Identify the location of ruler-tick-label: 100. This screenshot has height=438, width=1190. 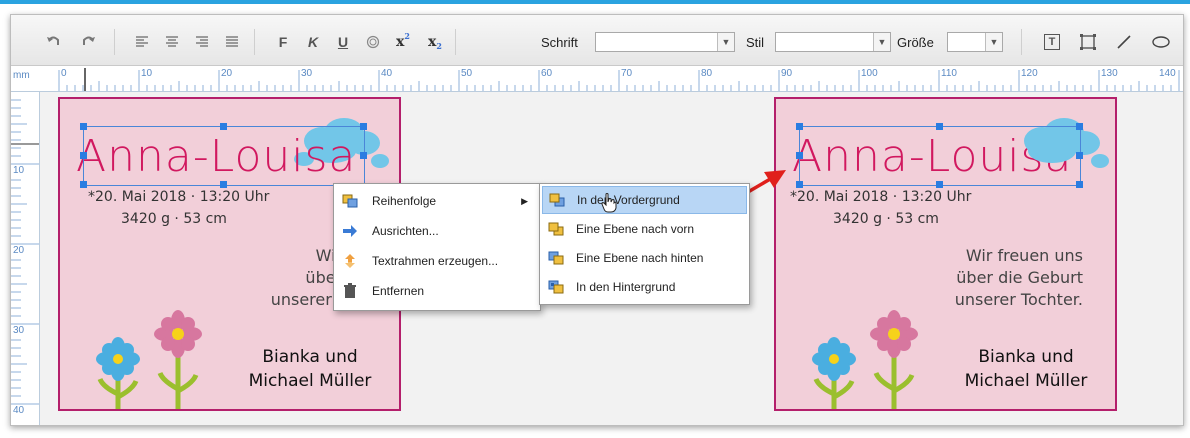
(869, 73).